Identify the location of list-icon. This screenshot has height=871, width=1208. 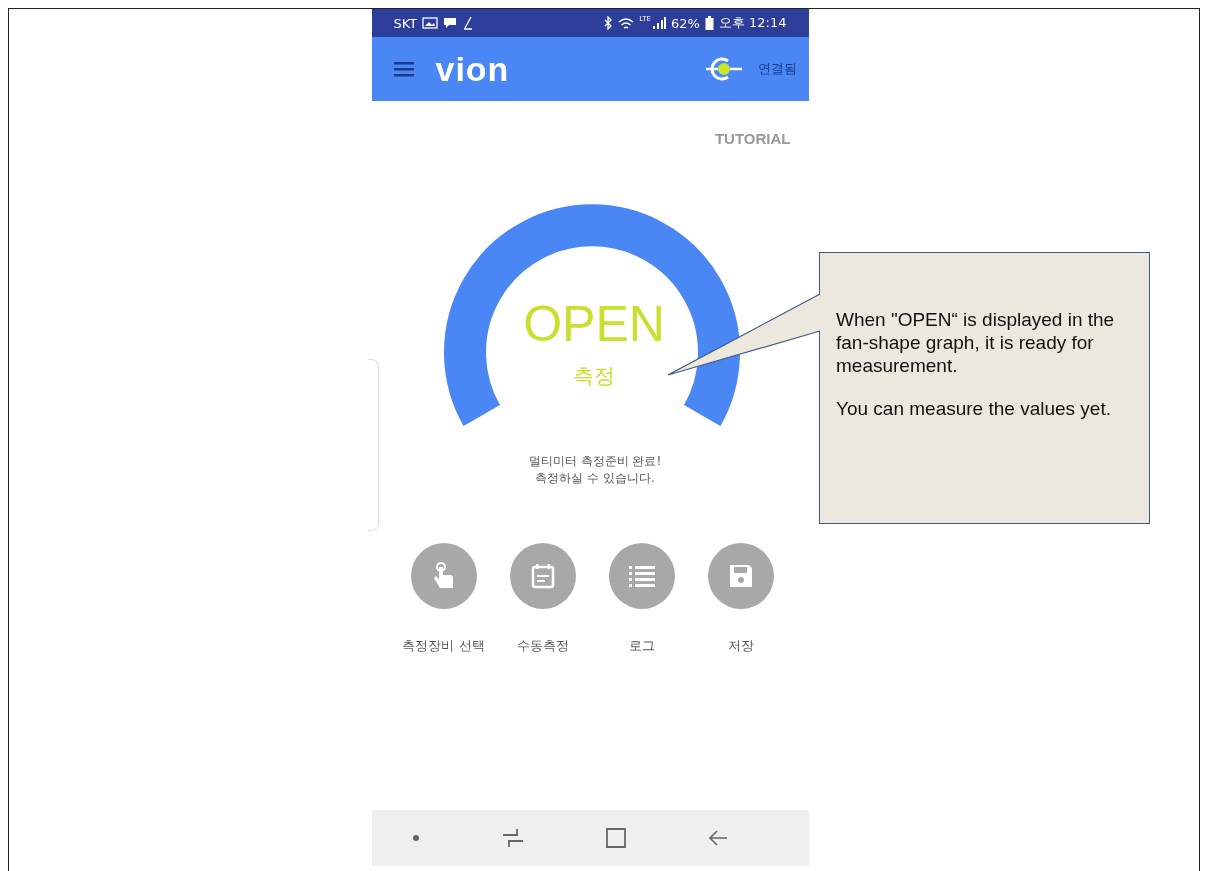
(641, 575).